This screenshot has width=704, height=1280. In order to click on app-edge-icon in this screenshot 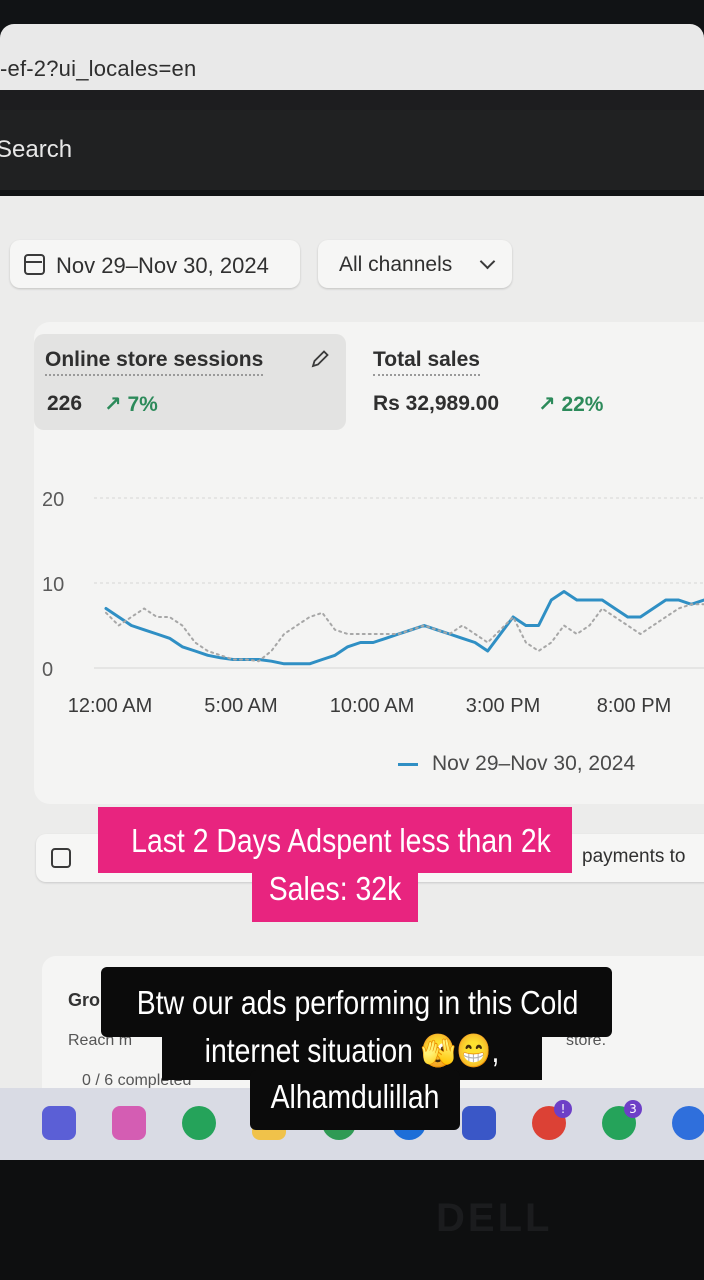, I will do `click(688, 1123)`.